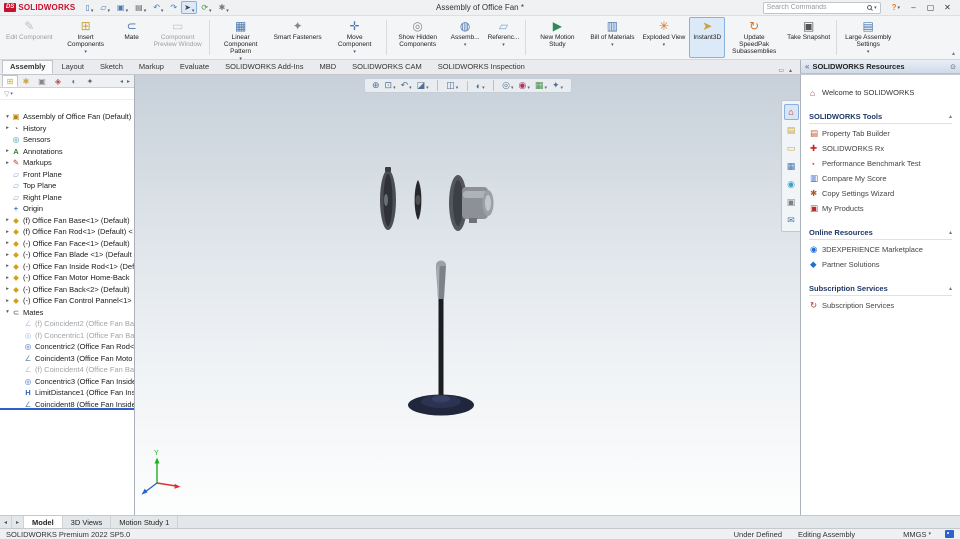 The image size is (960, 539). I want to click on quick-access-button: ⟳, so click(206, 7).